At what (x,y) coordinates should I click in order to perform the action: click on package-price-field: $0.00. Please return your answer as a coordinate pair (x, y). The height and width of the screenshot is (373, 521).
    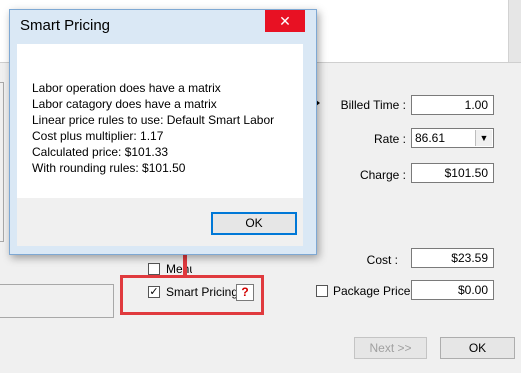
    Looking at the image, I should click on (452, 290).